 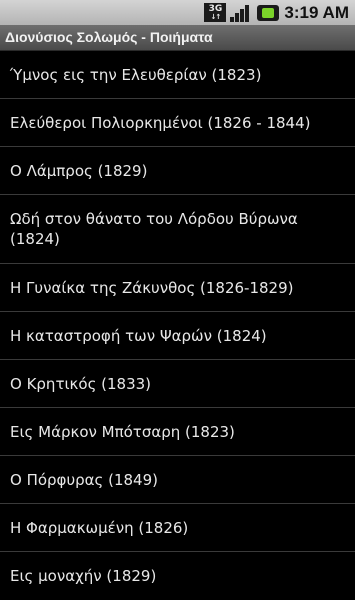 What do you see at coordinates (216, 16) in the screenshot?
I see `data-arrows-icon: ↓↑` at bounding box center [216, 16].